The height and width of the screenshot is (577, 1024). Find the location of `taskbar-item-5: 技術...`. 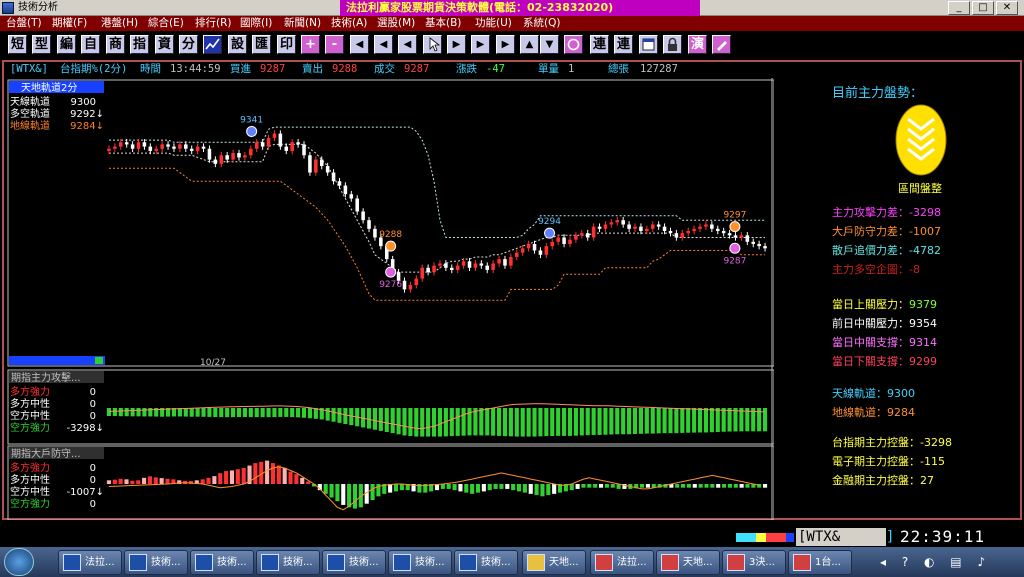

taskbar-item-5: 技術... is located at coordinates (354, 562).